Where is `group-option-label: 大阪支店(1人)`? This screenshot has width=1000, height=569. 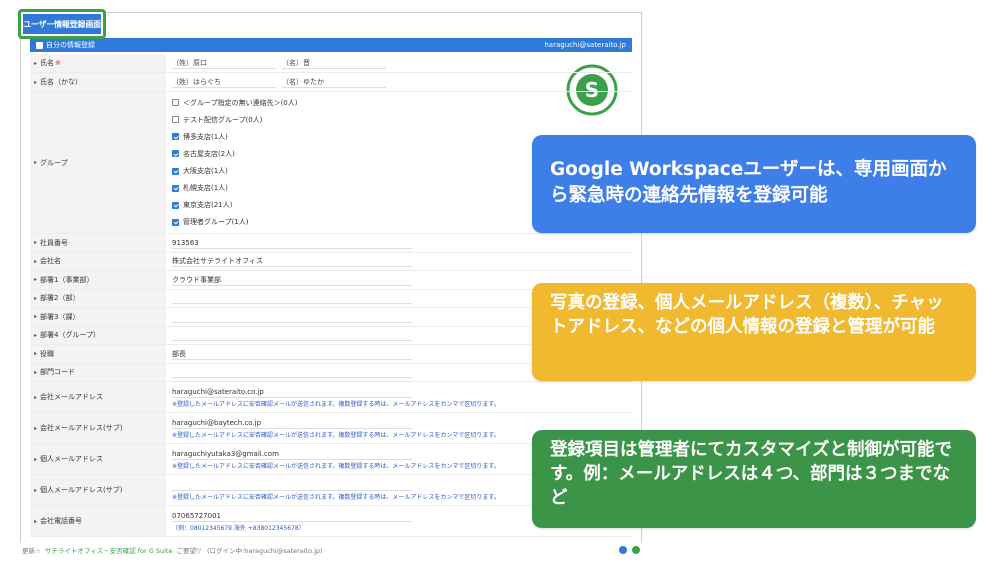 group-option-label: 大阪支店(1人) is located at coordinates (205, 171).